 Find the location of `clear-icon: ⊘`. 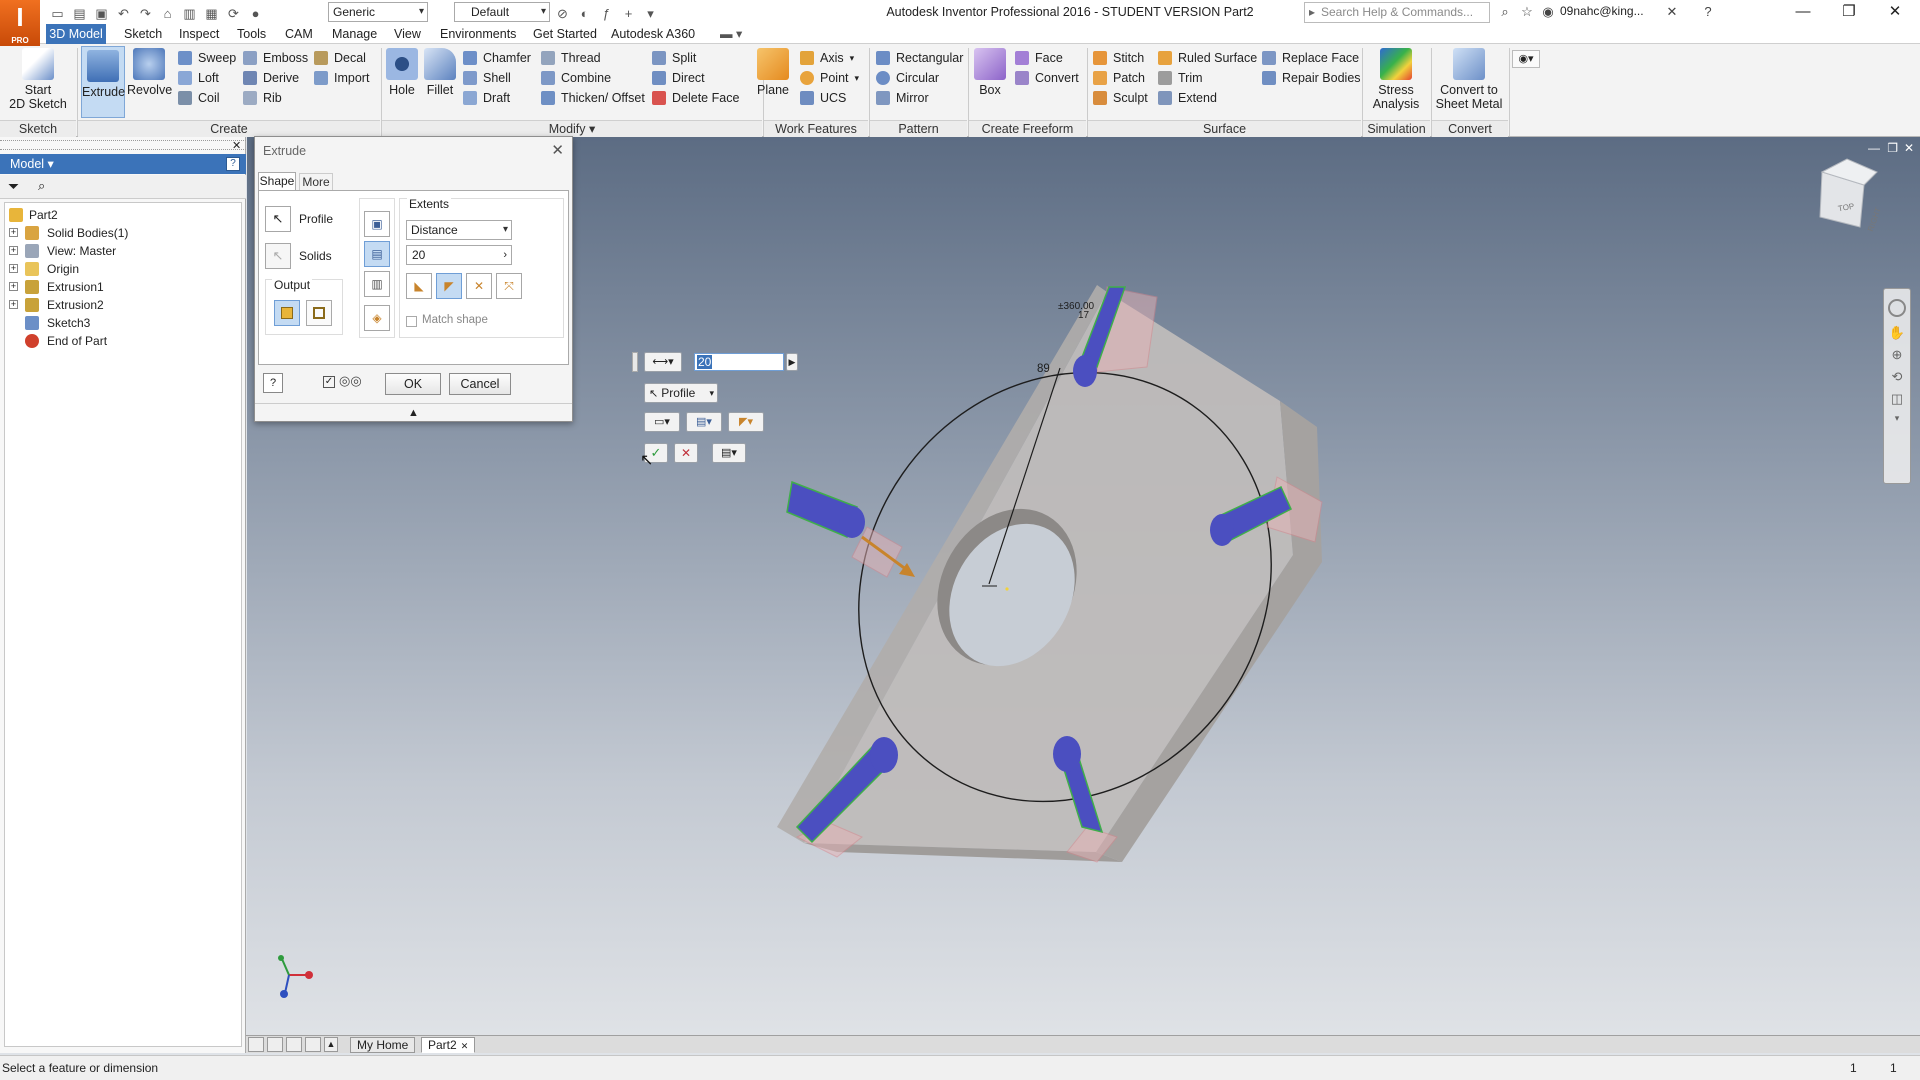

clear-icon: ⊘ is located at coordinates (562, 13).